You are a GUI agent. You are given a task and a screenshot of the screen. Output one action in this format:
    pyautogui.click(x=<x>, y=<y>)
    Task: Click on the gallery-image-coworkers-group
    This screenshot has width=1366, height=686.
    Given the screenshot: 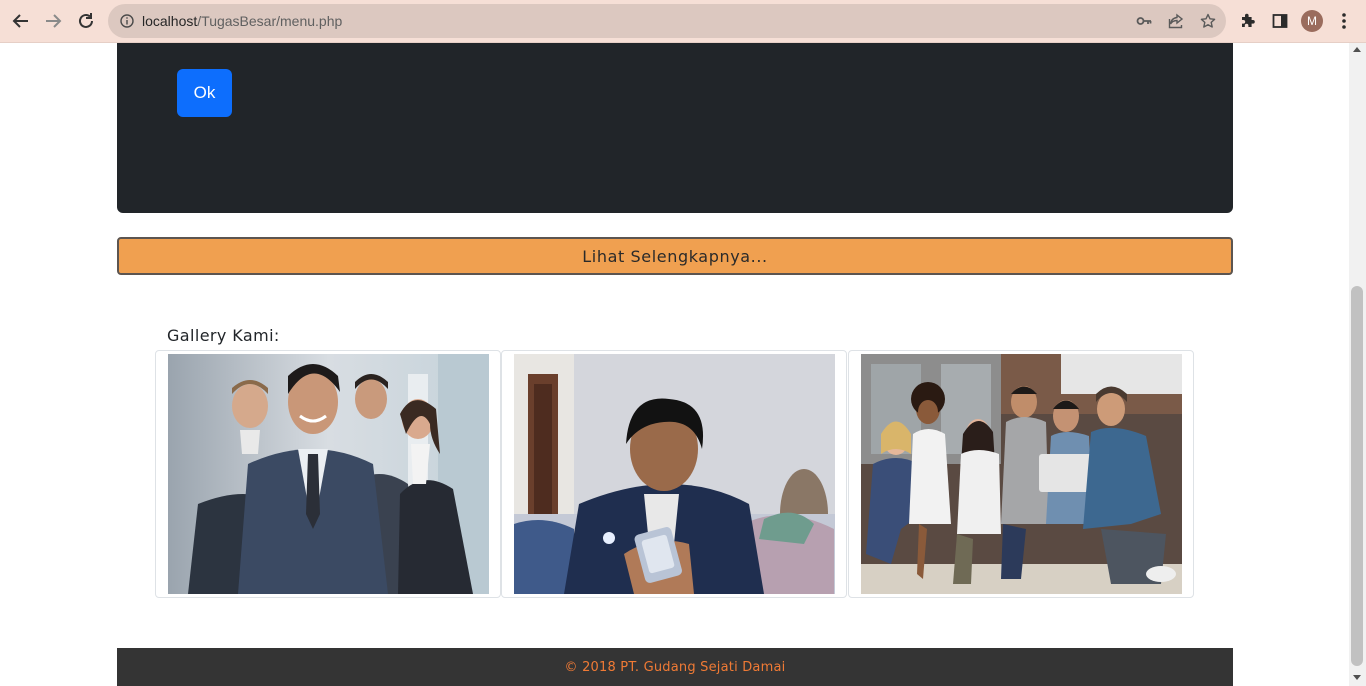 What is the action you would take?
    pyautogui.click(x=1021, y=474)
    